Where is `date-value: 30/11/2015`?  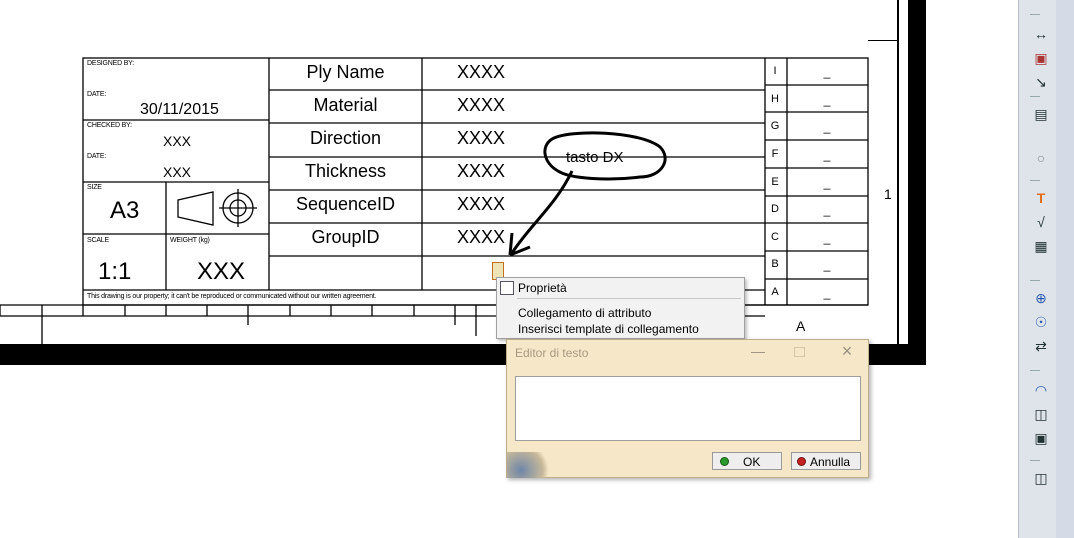 date-value: 30/11/2015 is located at coordinates (179, 109).